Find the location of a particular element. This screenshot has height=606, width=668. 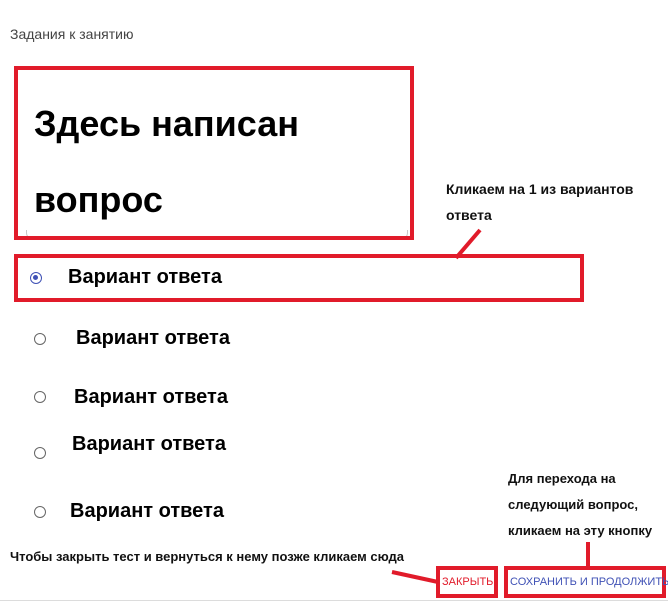

arrow-to-answer is located at coordinates (468, 244).